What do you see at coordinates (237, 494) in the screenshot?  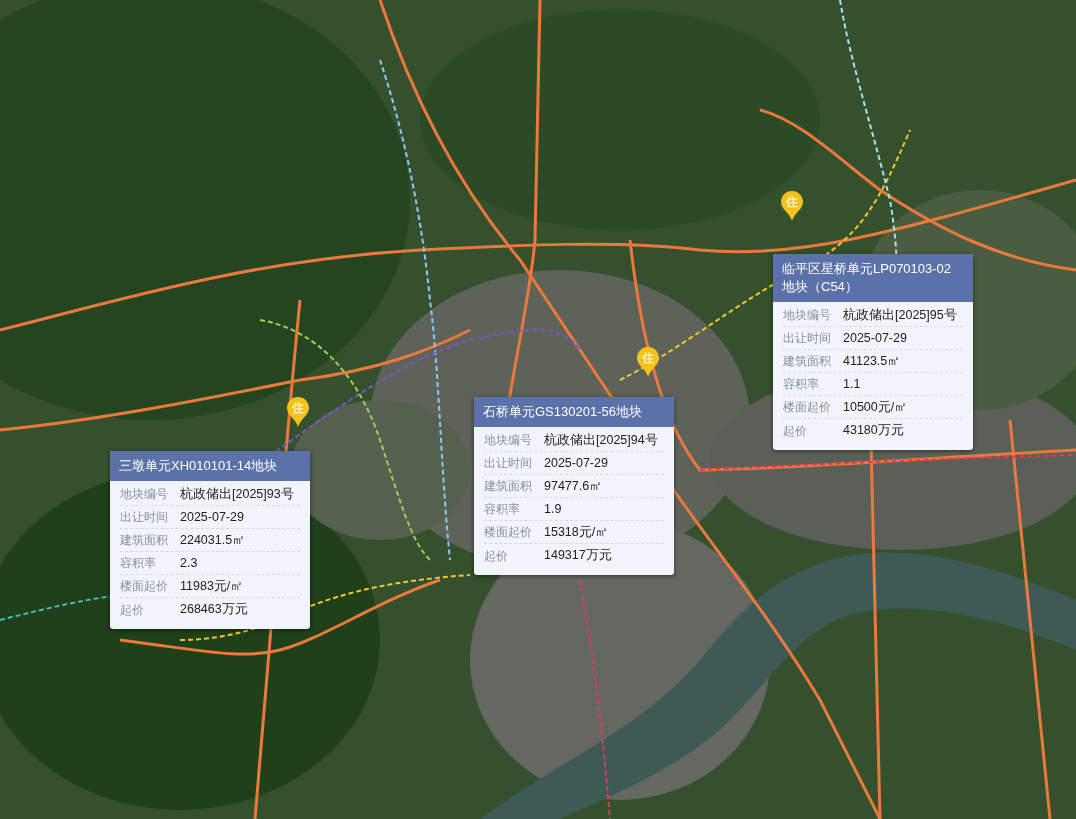 I see `field-value: 杭政储出[2025]93号` at bounding box center [237, 494].